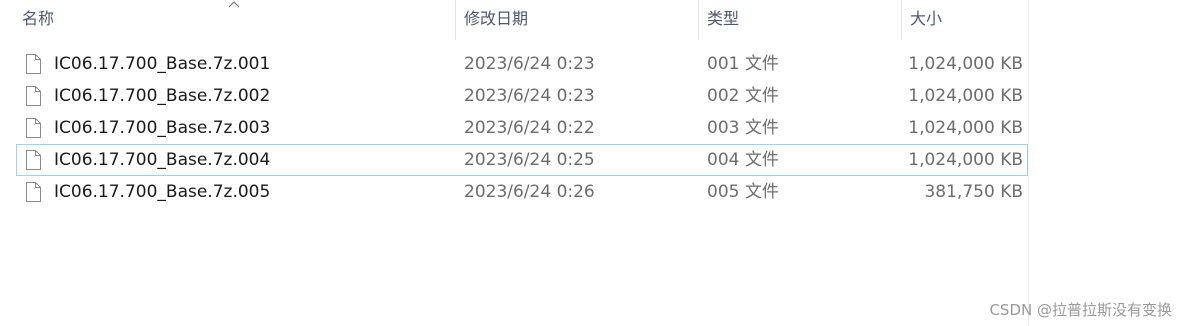 The width and height of the screenshot is (1187, 326). I want to click on file-type: 005 文件, so click(743, 192).